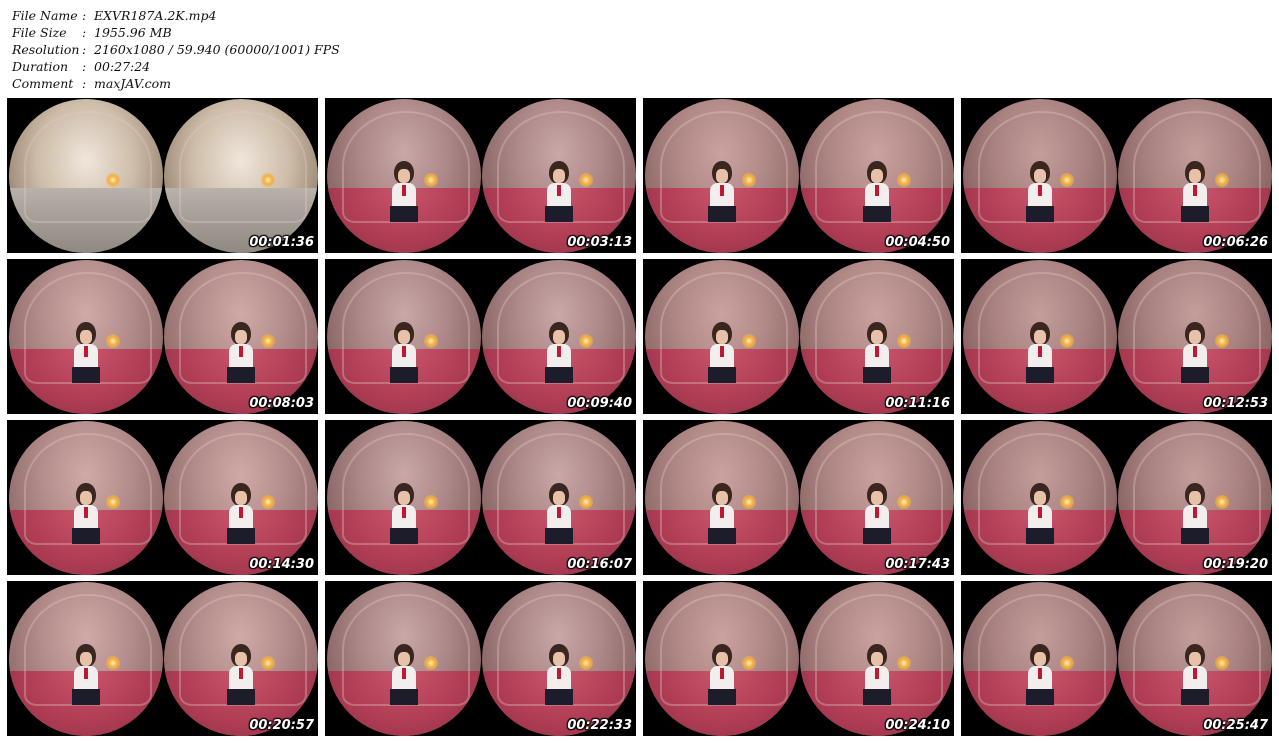 The width and height of the screenshot is (1279, 743). I want to click on thumbnail: 00:19:20, so click(1116, 497).